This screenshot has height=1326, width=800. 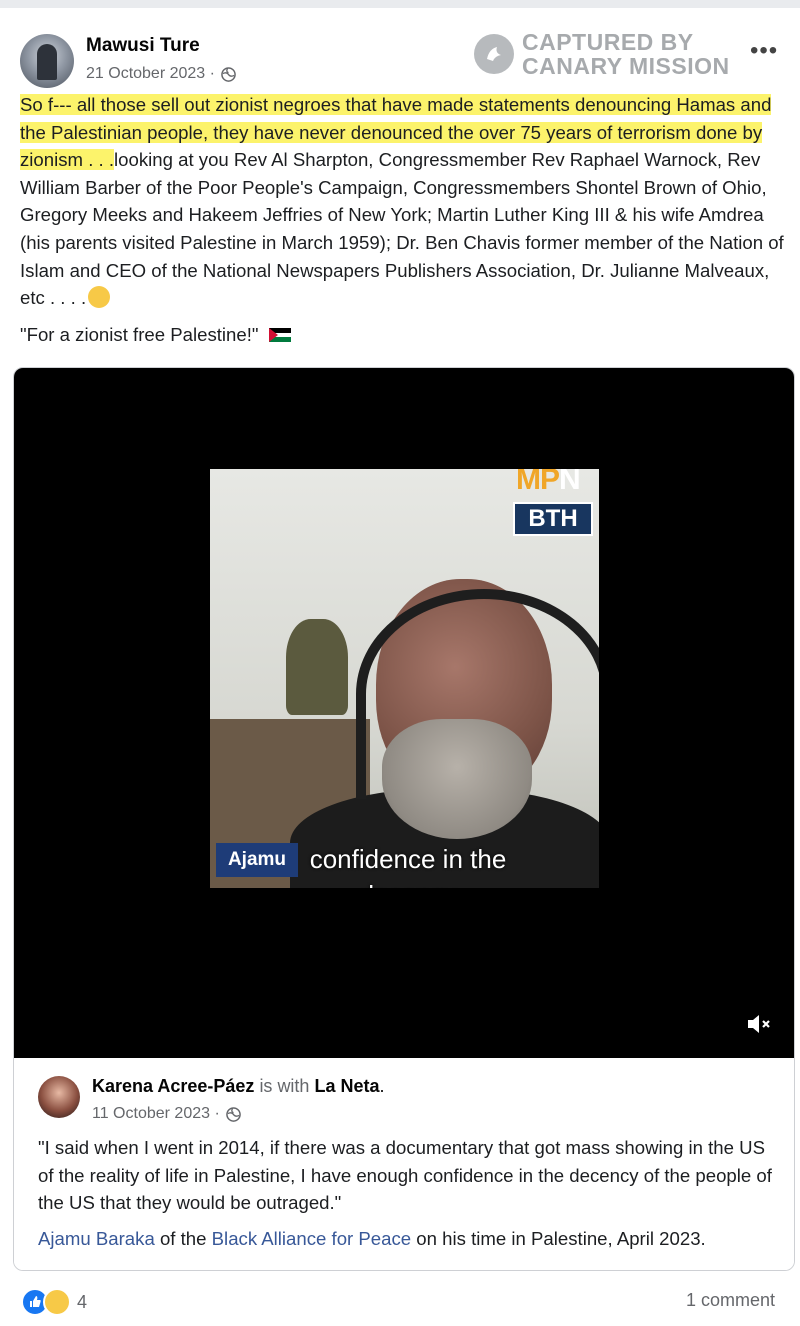 I want to click on haha-reaction-icon, so click(x=57, y=1302).